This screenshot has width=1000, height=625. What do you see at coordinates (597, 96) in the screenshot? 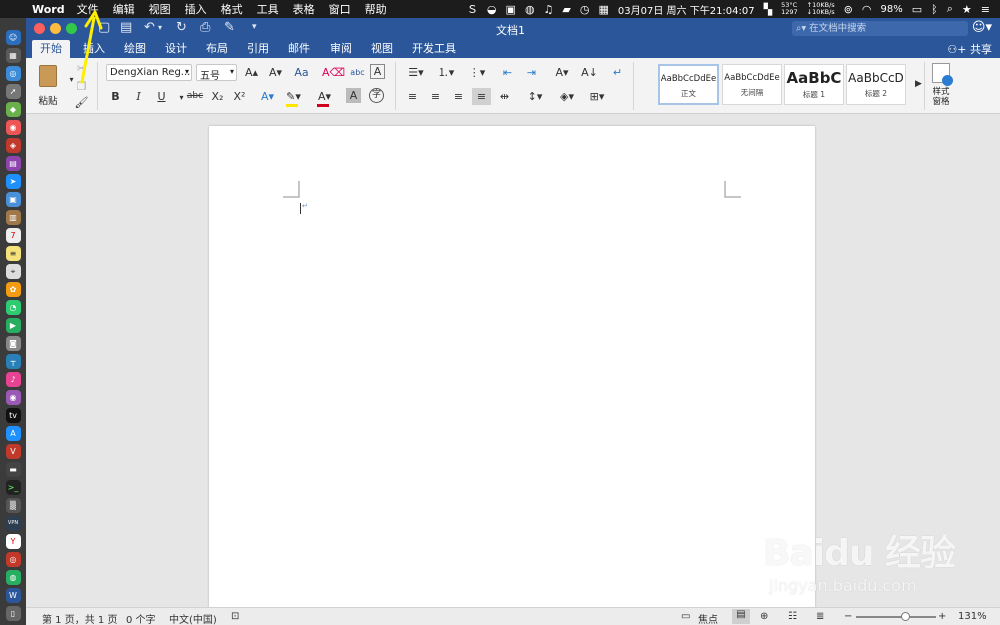
I see `borders-icon: ⊞▾` at bounding box center [597, 96].